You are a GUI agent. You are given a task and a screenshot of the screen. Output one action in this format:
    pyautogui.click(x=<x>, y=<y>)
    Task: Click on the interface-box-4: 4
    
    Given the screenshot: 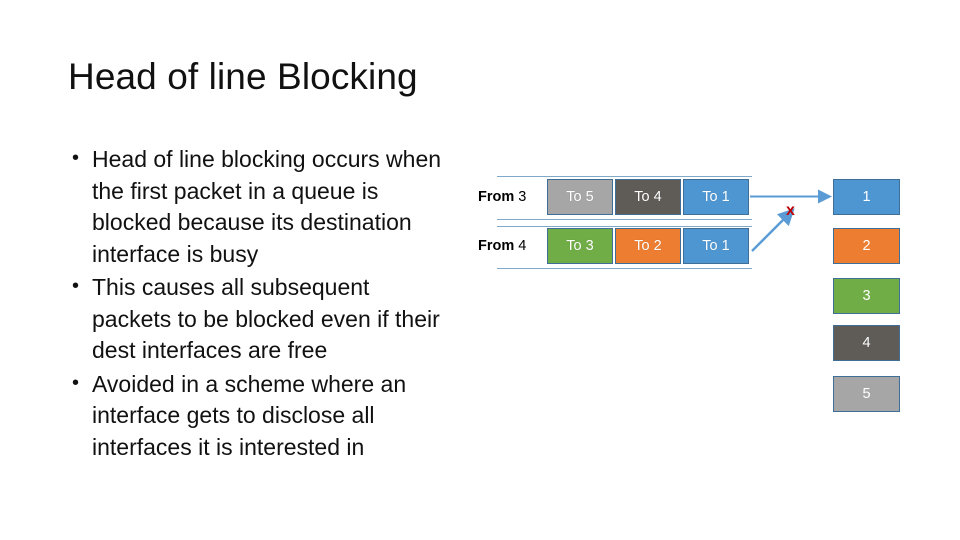 What is the action you would take?
    pyautogui.click(x=866, y=343)
    